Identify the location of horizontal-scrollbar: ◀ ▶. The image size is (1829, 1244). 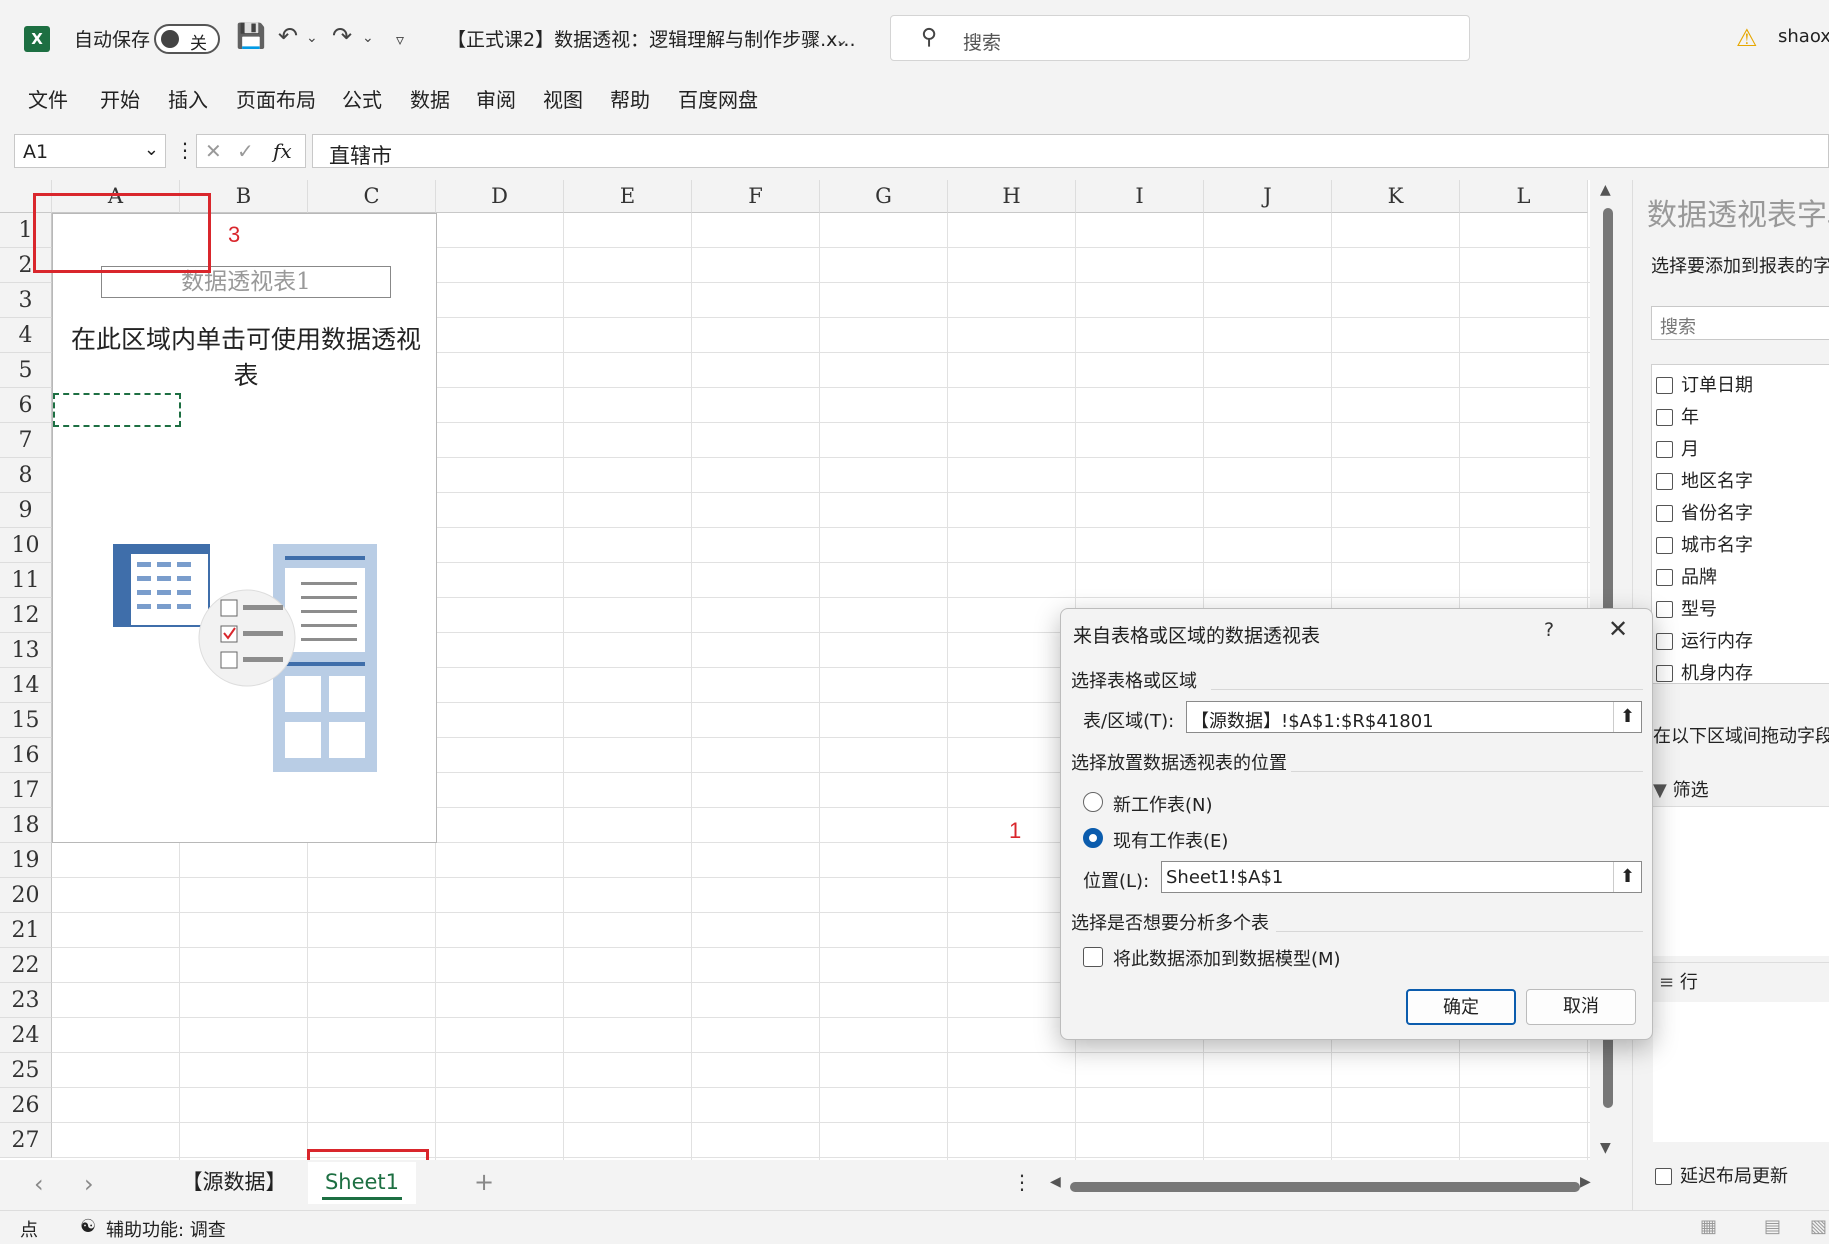
(1320, 1183).